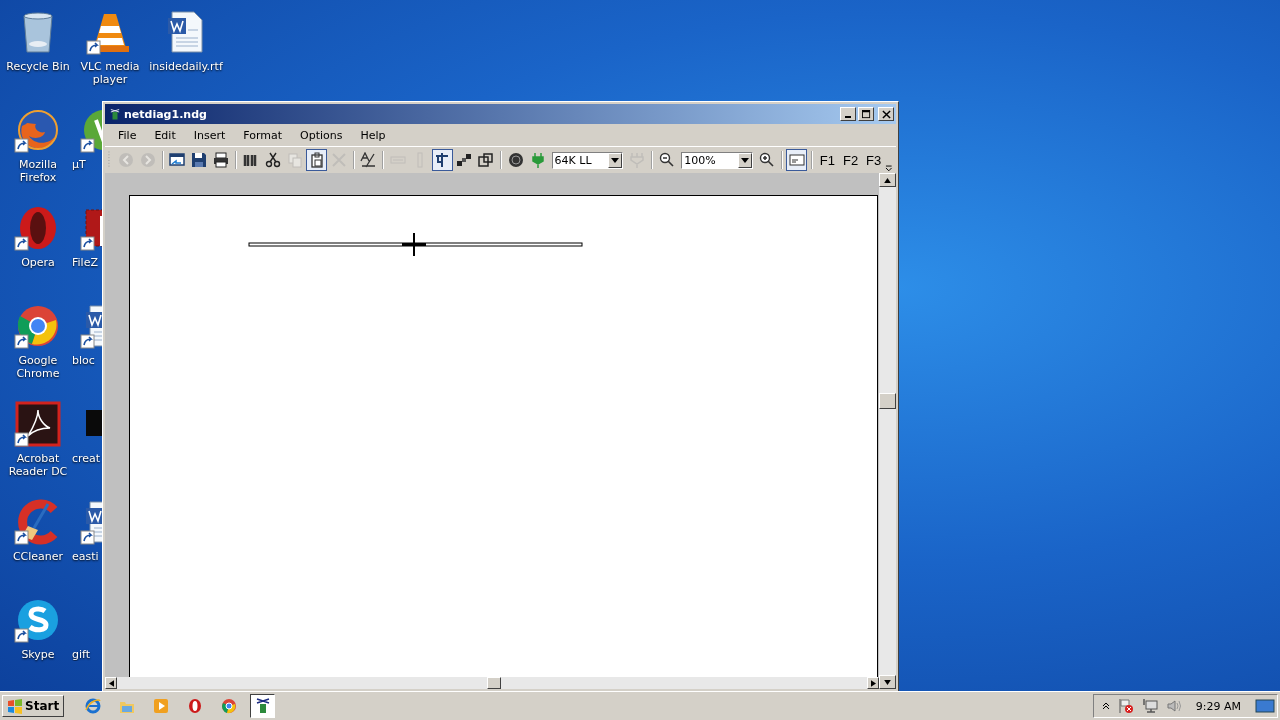 This screenshot has width=1280, height=720. Describe the element at coordinates (889, 167) in the screenshot. I see `overflow-chevron-icon` at that location.